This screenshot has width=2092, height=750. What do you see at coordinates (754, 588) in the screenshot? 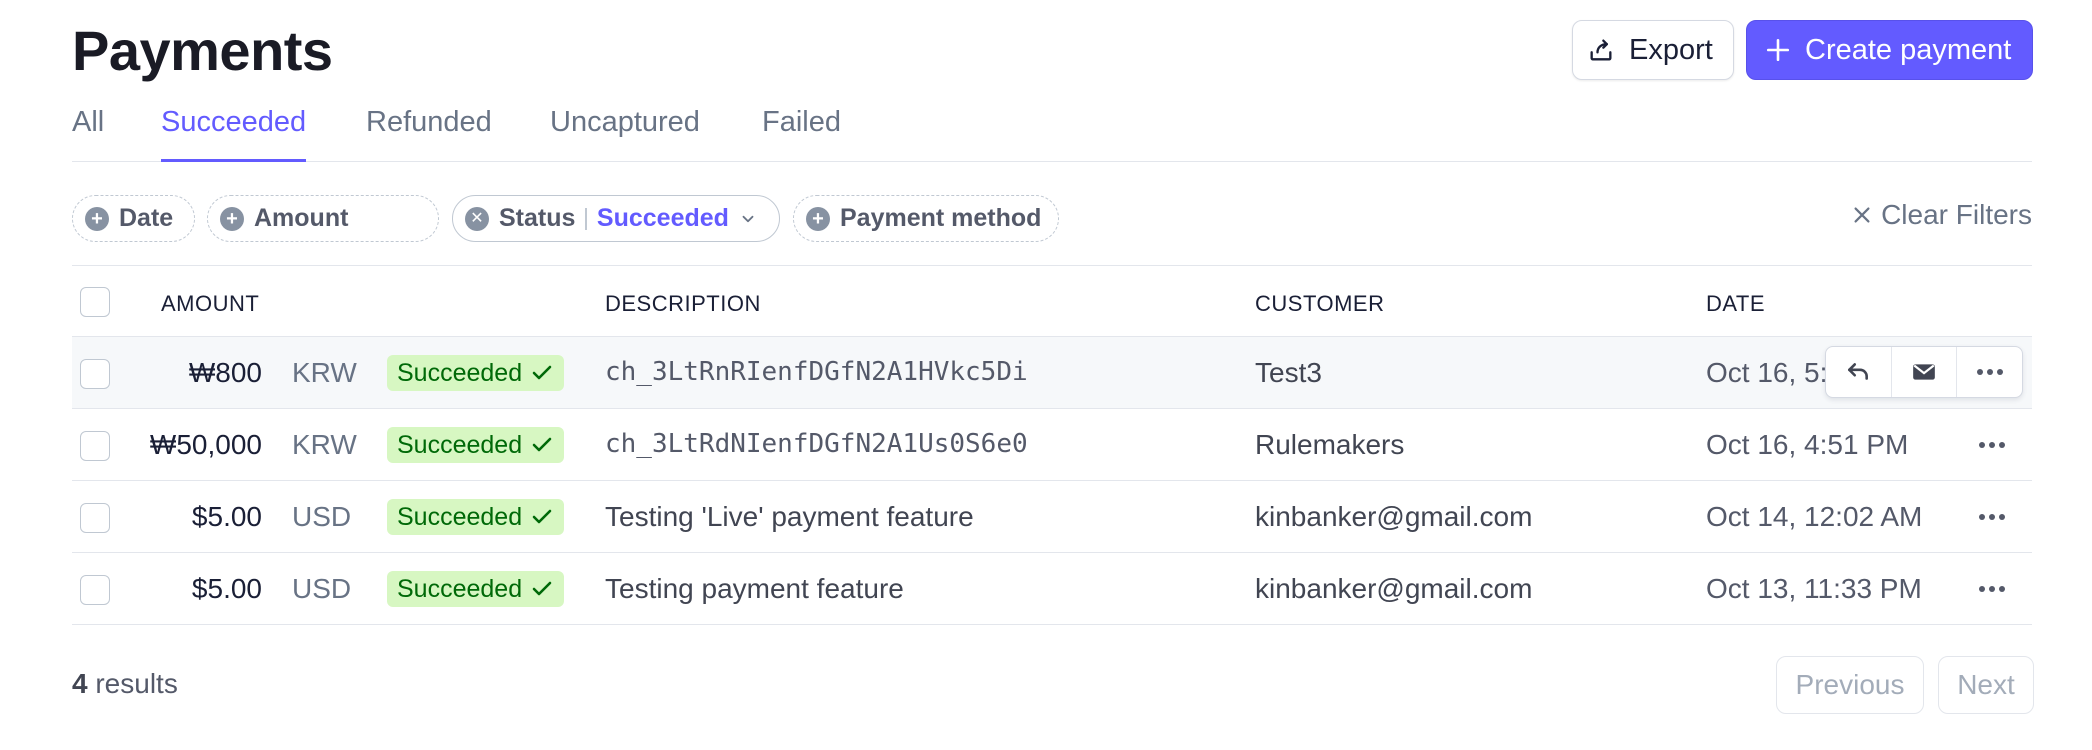
I see `description-cell: Testing payment feature` at bounding box center [754, 588].